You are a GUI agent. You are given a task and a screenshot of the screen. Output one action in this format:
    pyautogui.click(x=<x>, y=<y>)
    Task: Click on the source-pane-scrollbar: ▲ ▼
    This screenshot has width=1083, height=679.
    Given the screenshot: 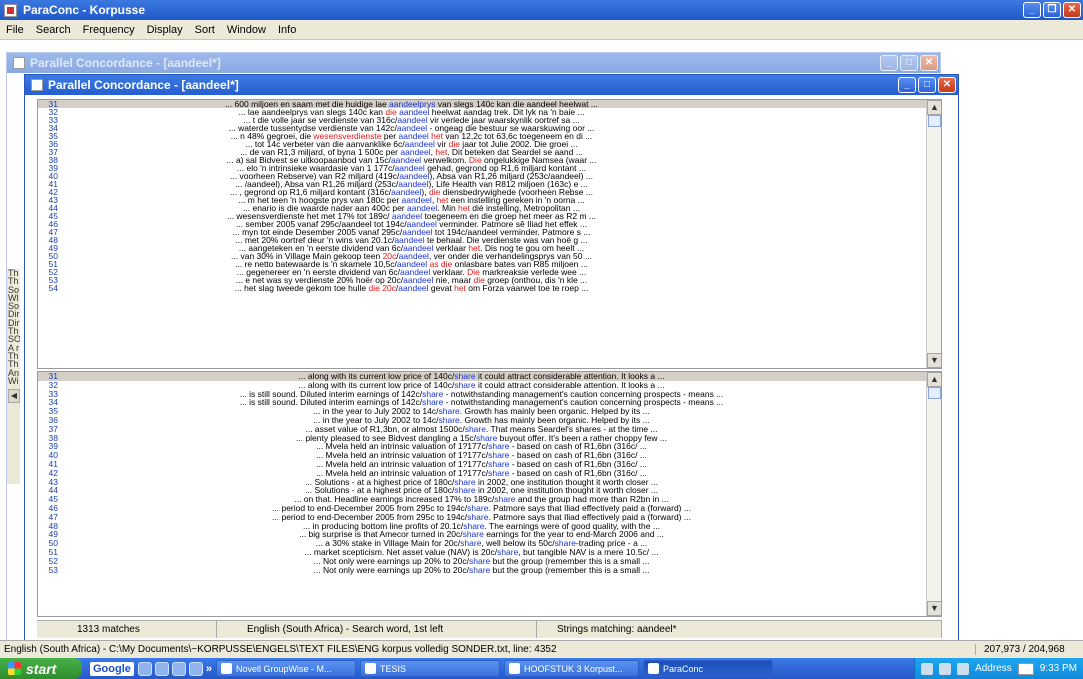 What is the action you would take?
    pyautogui.click(x=933, y=234)
    